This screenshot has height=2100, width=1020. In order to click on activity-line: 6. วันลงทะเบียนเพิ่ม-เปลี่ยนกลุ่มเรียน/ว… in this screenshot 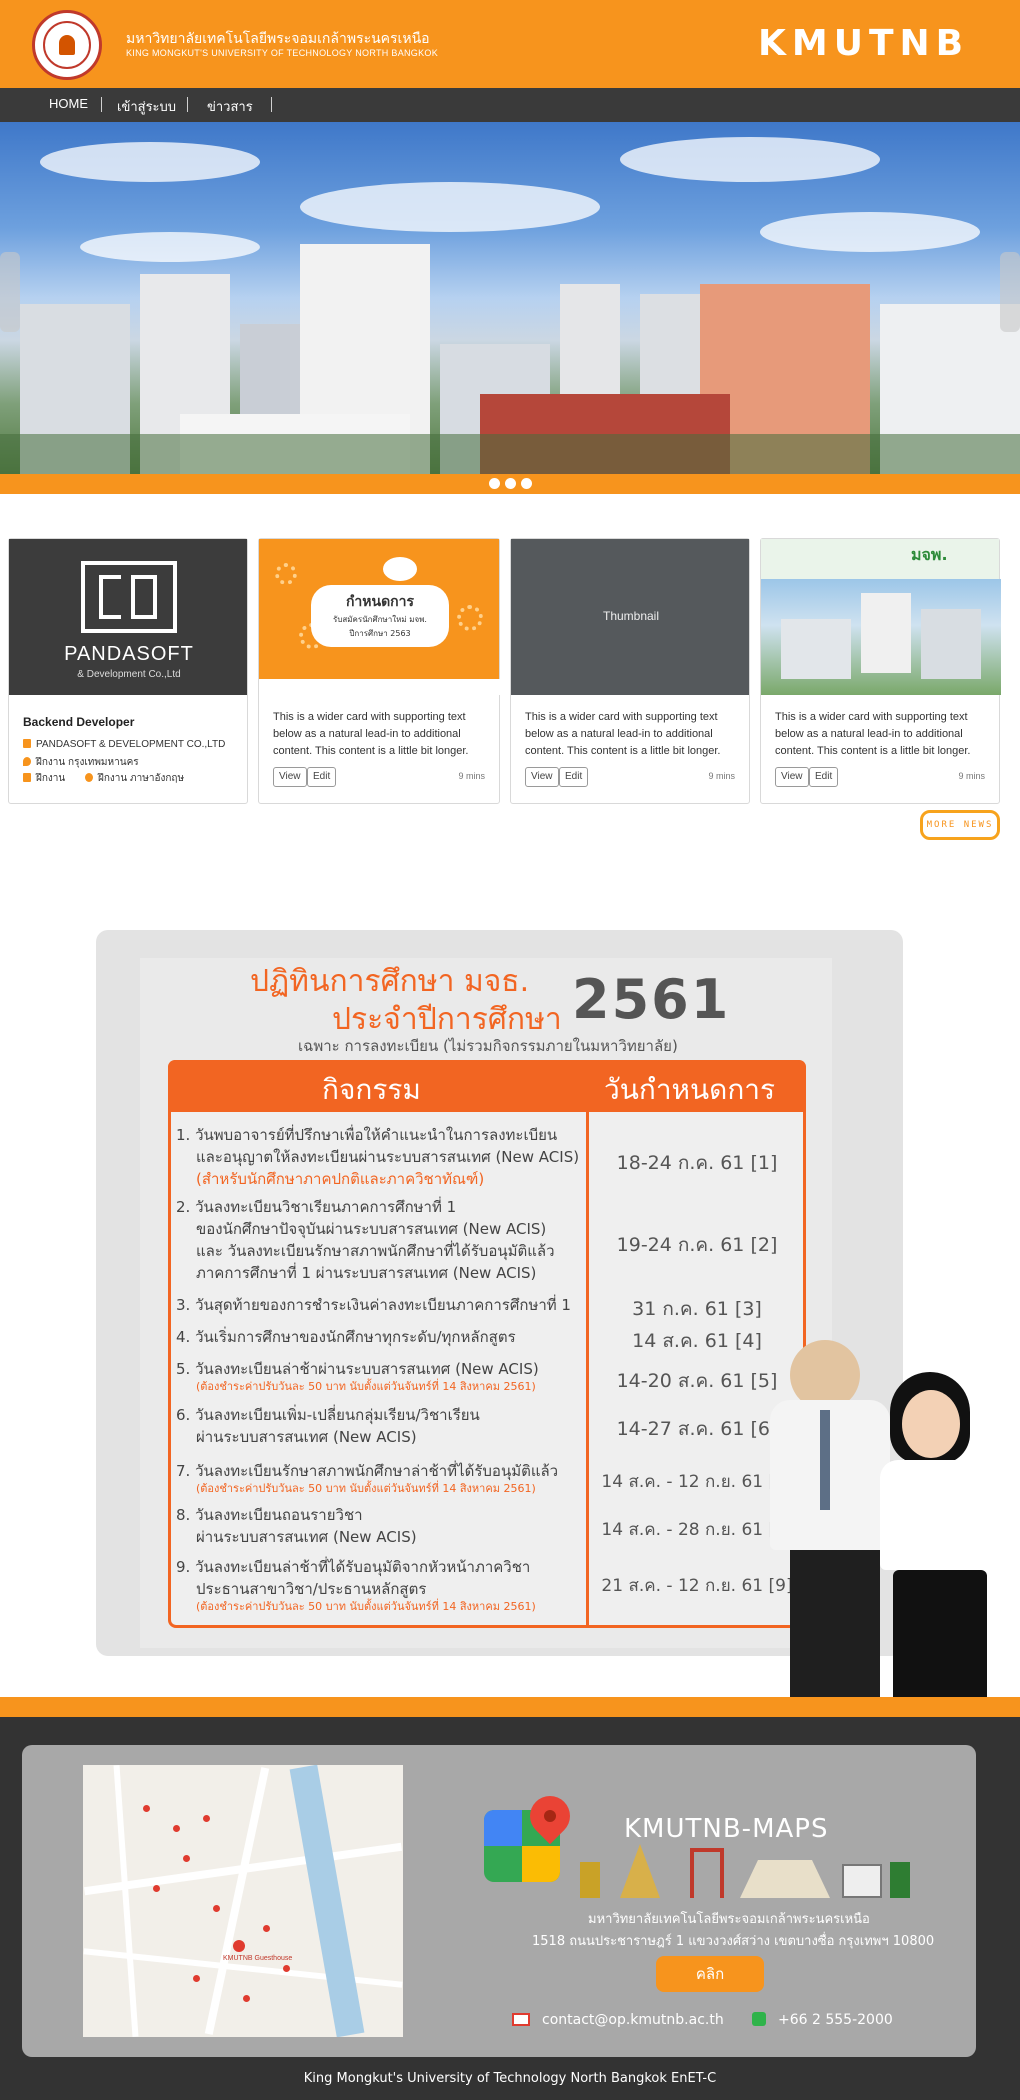, I will do `click(328, 1415)`.